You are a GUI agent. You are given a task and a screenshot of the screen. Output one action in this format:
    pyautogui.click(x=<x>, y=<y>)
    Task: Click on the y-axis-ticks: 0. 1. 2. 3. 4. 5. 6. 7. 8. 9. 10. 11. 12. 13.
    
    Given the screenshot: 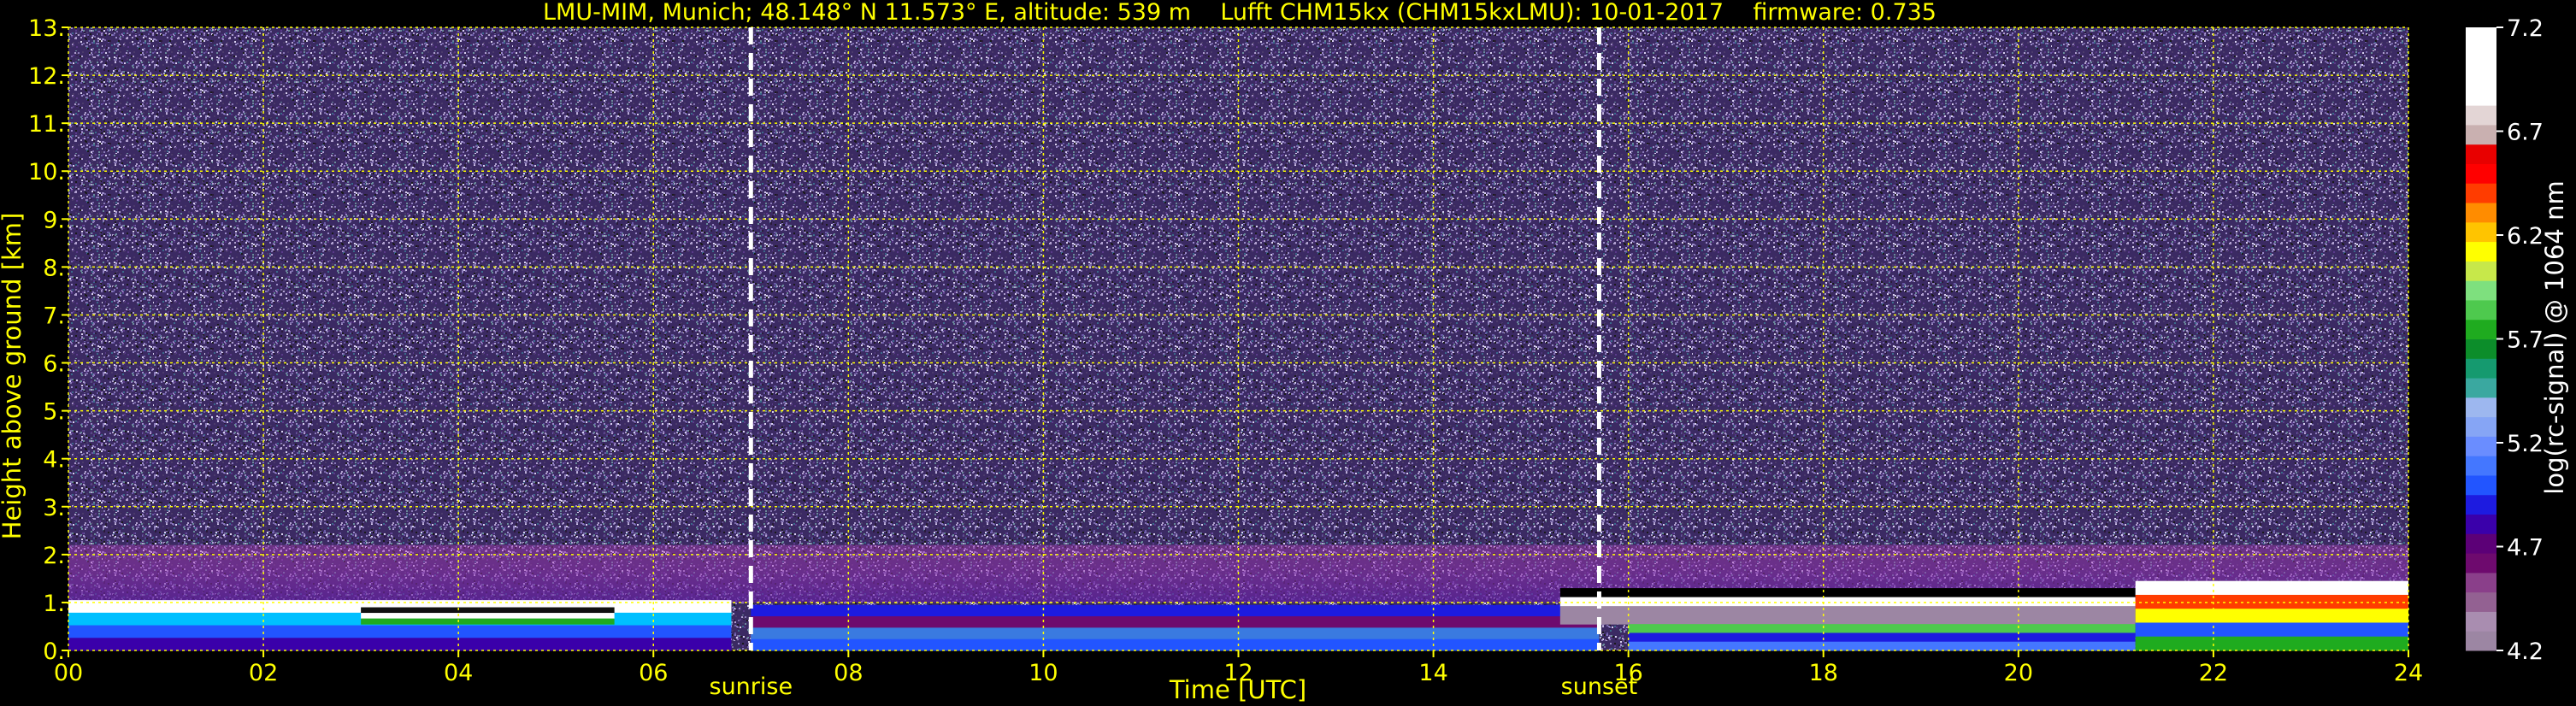 What is the action you would take?
    pyautogui.click(x=48, y=340)
    